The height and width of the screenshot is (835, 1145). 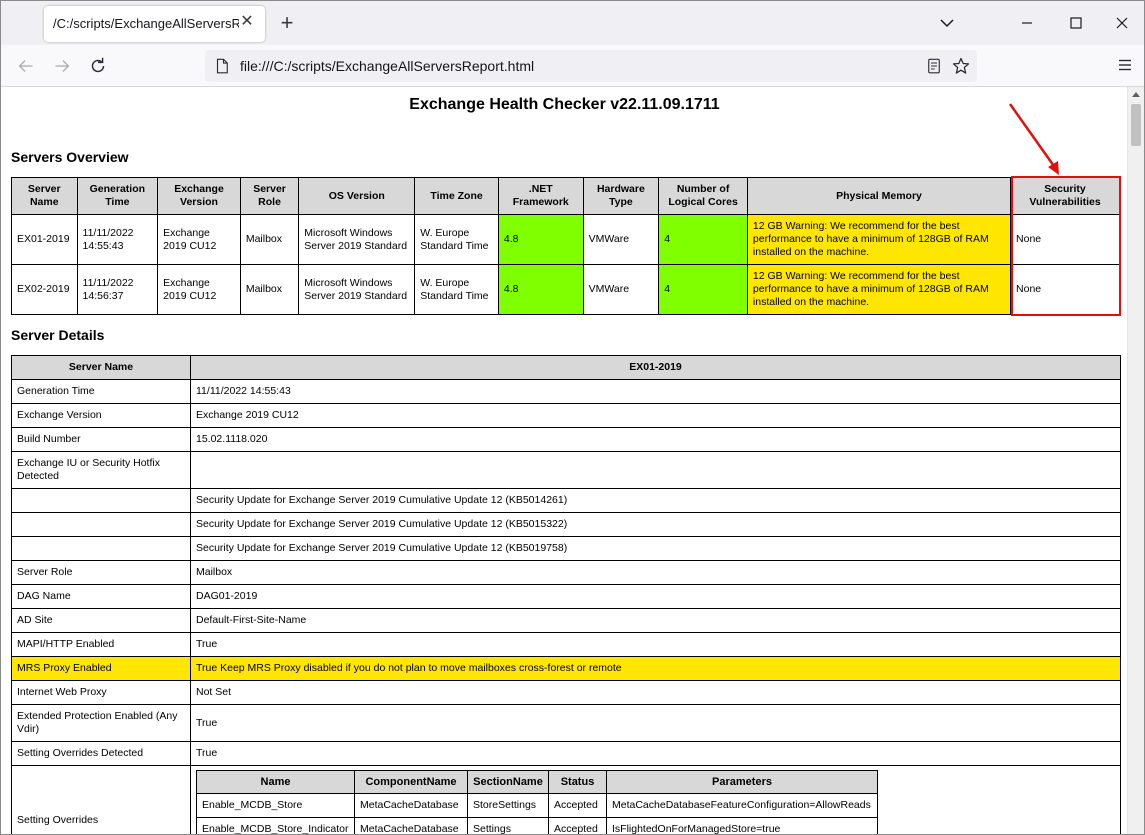 I want to click on table-row: Internet Web Proxy Not Set, so click(x=566, y=692).